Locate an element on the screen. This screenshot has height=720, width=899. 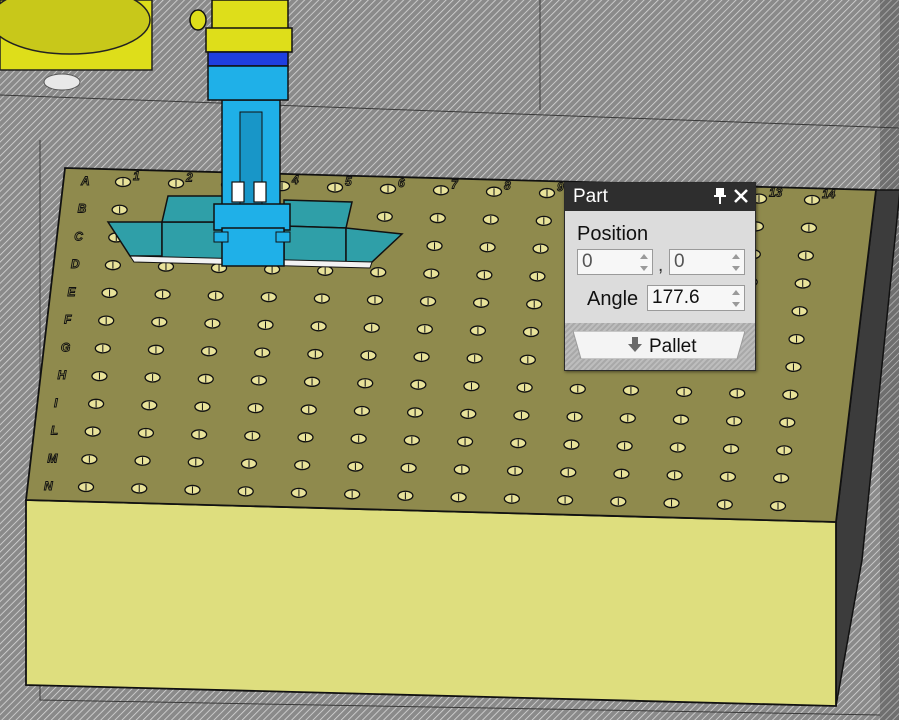
column-label: 6 is located at coordinates (401, 183).